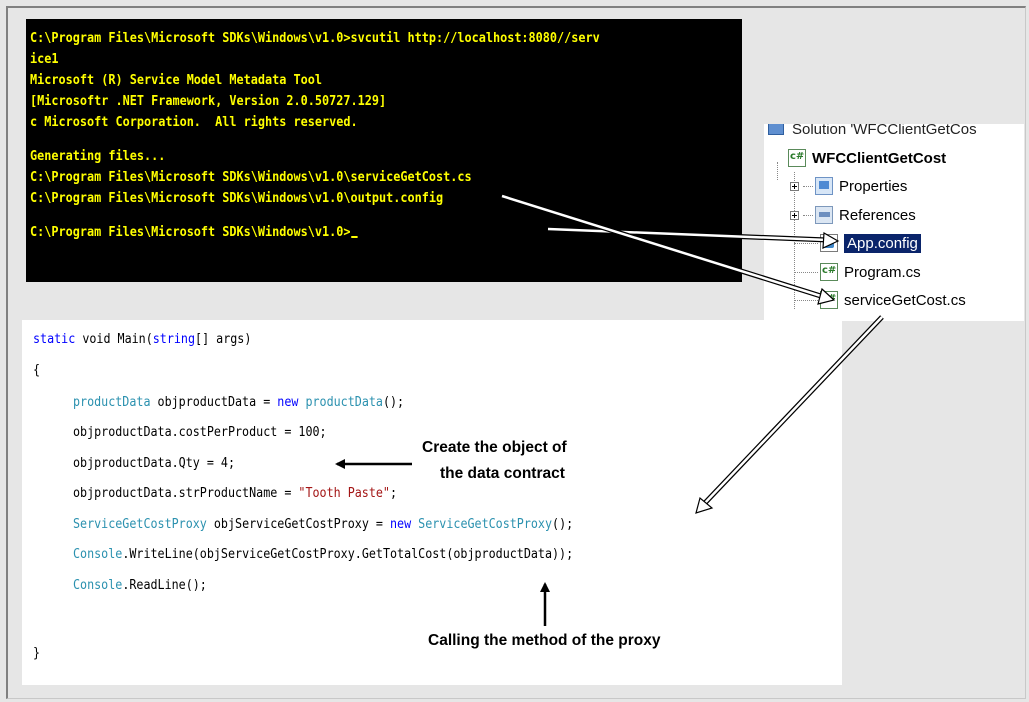 The width and height of the screenshot is (1029, 702). I want to click on console-line: ice1, so click(44, 59).